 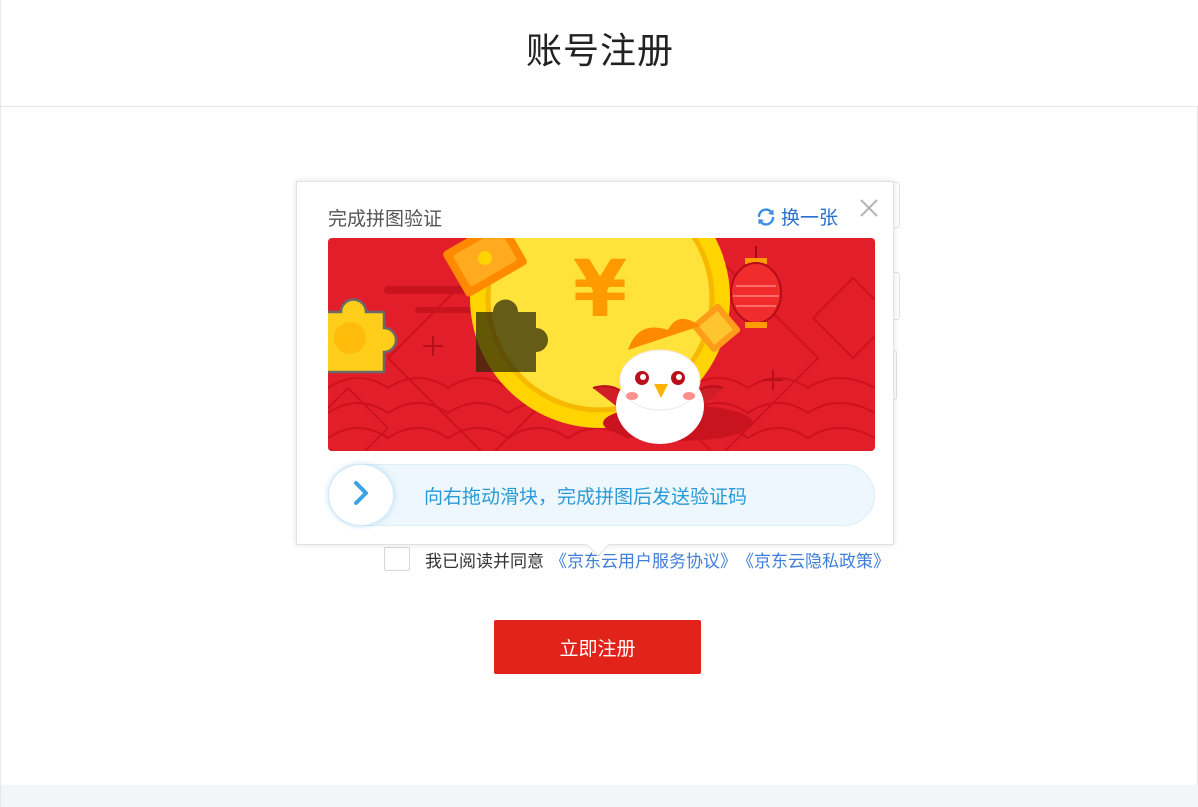 What do you see at coordinates (810, 218) in the screenshot?
I see `refresh-label: 换一张` at bounding box center [810, 218].